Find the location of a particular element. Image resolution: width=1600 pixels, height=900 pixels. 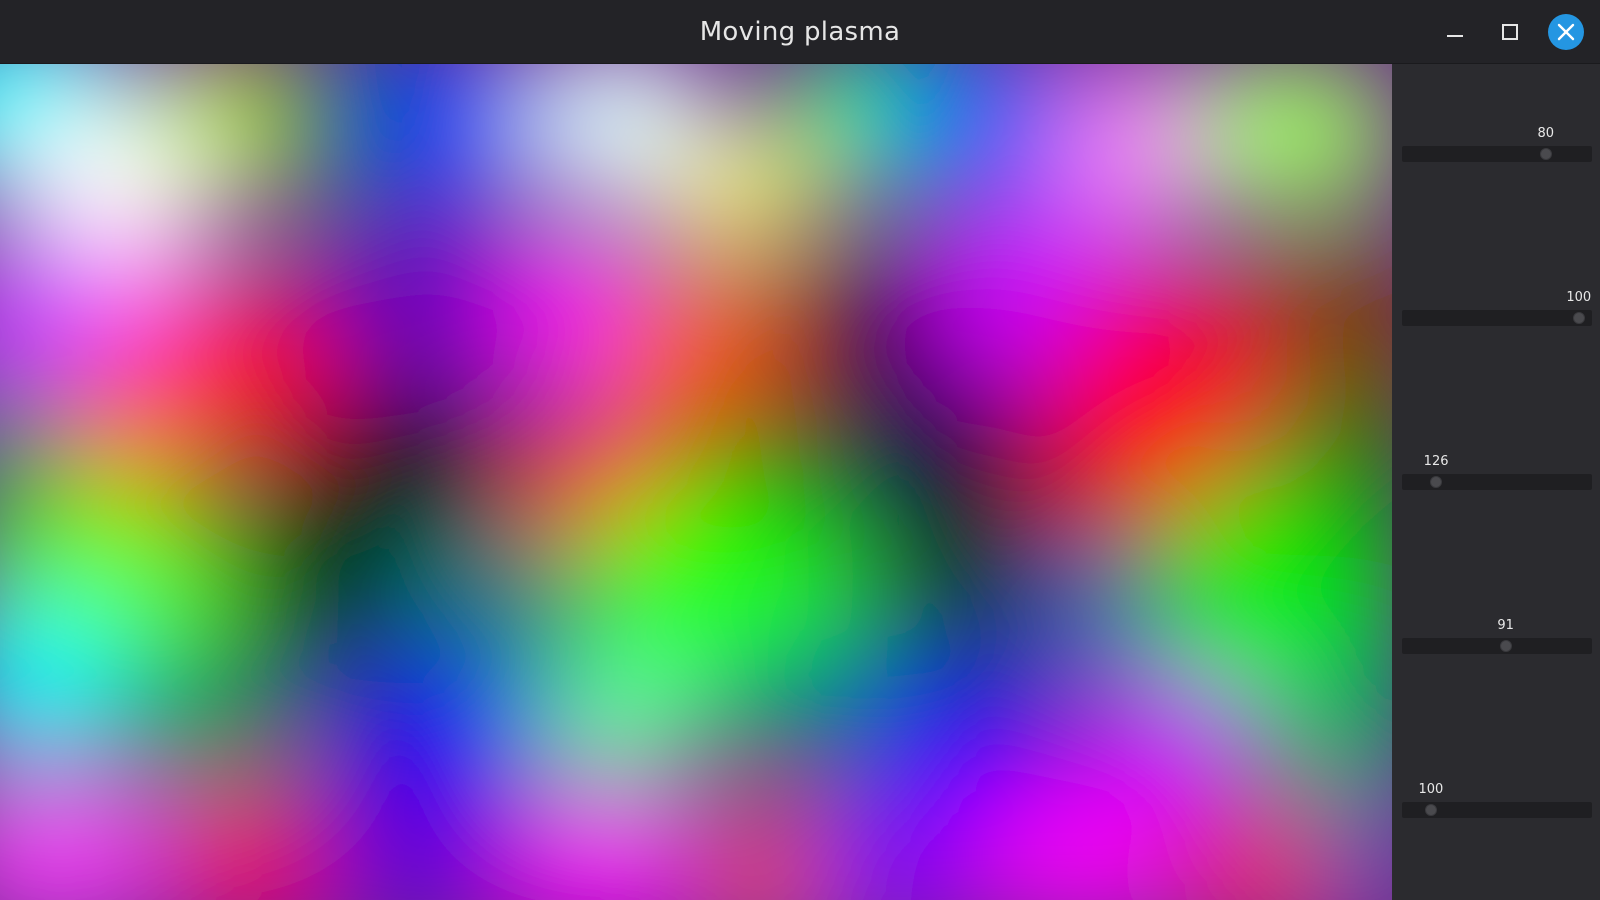

maximize-icon is located at coordinates (1510, 32).